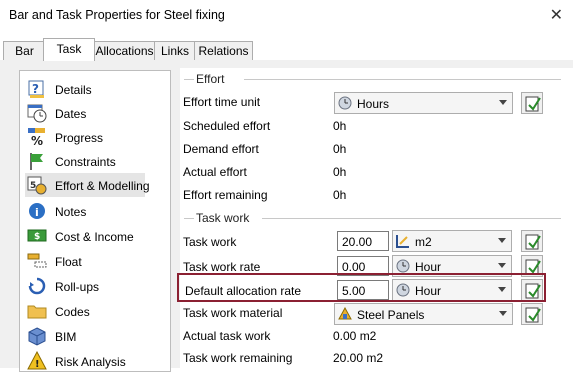 Image resolution: width=573 pixels, height=372 pixels. What do you see at coordinates (124, 50) in the screenshot?
I see `tab-allocations: Allocations` at bounding box center [124, 50].